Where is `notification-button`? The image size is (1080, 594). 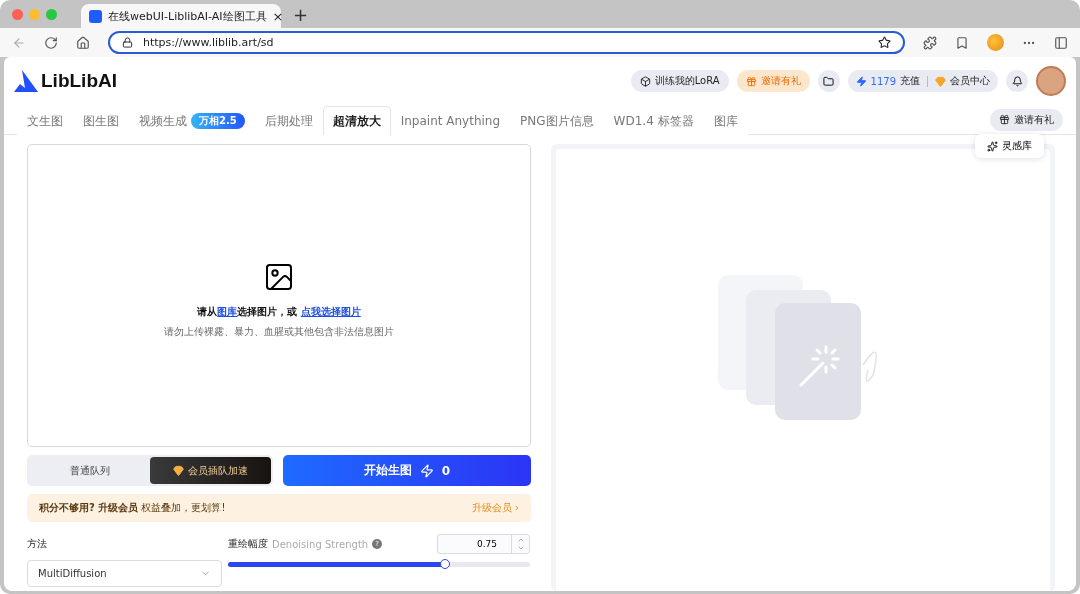 notification-button is located at coordinates (1017, 81).